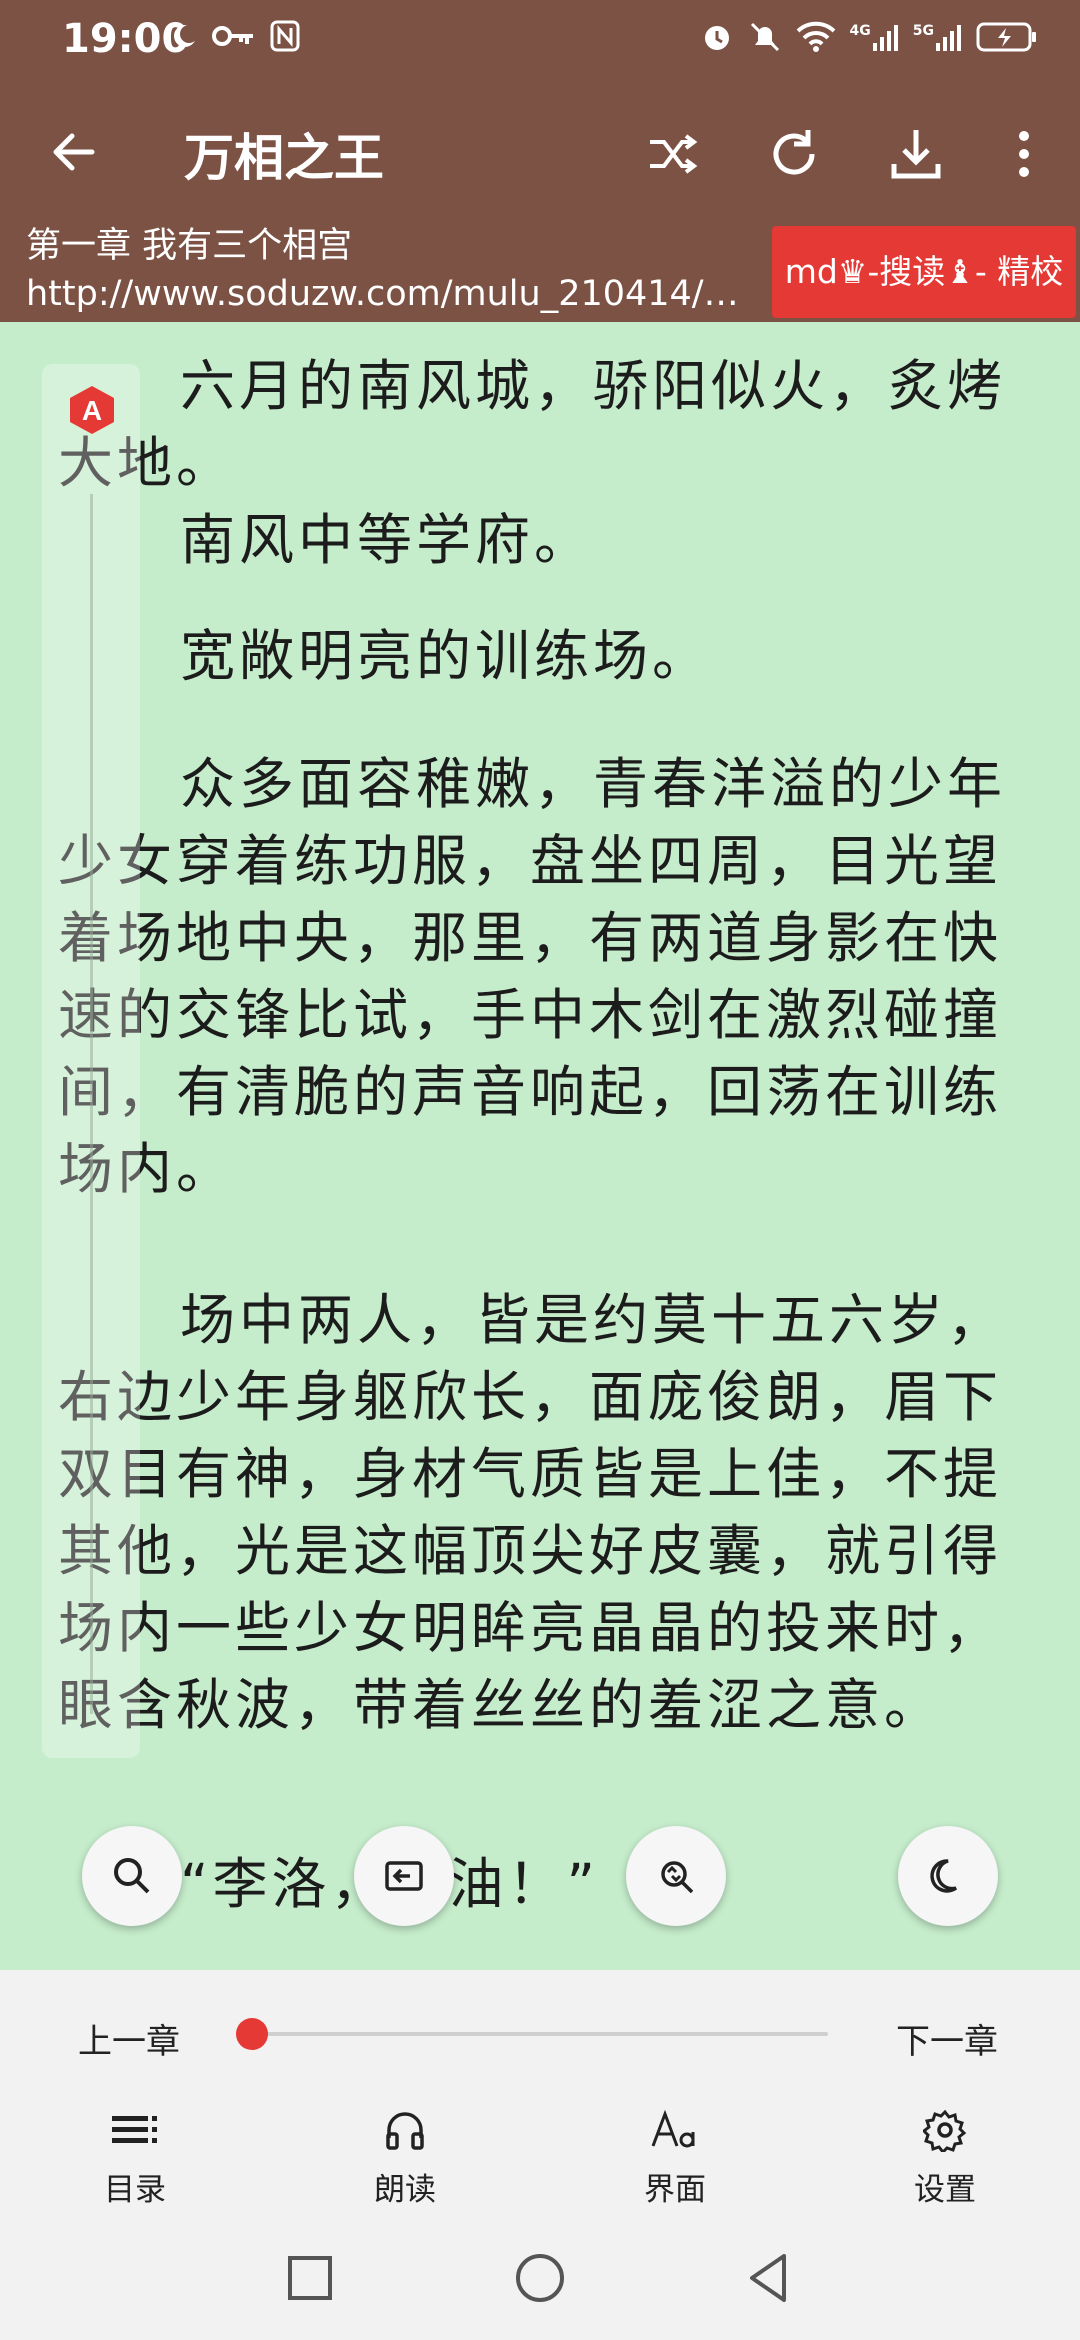 Image resolution: width=1080 pixels, height=2340 pixels. Describe the element at coordinates (405, 2154) in the screenshot. I see `nav-read-aloud: 朗读` at that location.